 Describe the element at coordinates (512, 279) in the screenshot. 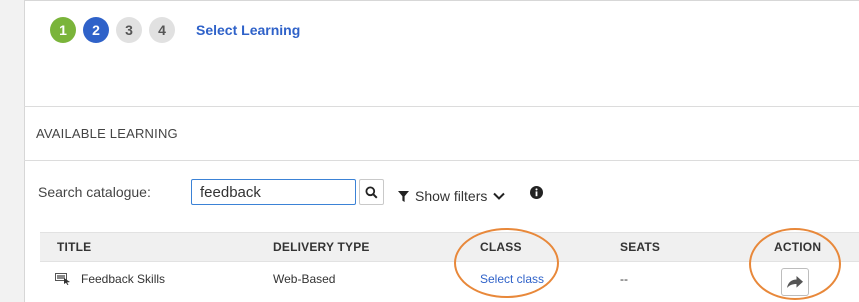

I see `select-class-link: Select class` at that location.